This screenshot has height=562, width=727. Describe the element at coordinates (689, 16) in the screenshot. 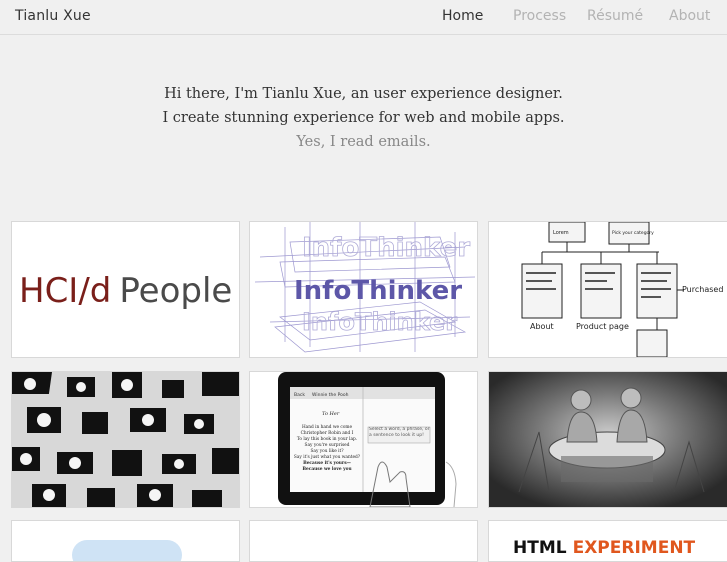

I see `nav-about: About` at that location.